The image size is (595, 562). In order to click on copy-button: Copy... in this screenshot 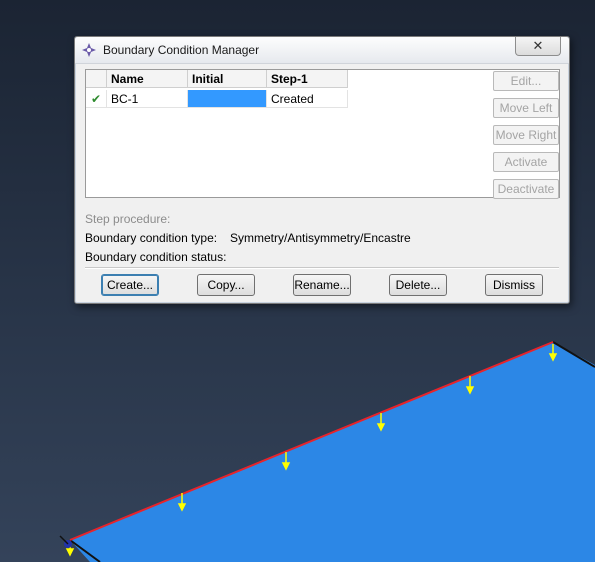, I will do `click(226, 285)`.